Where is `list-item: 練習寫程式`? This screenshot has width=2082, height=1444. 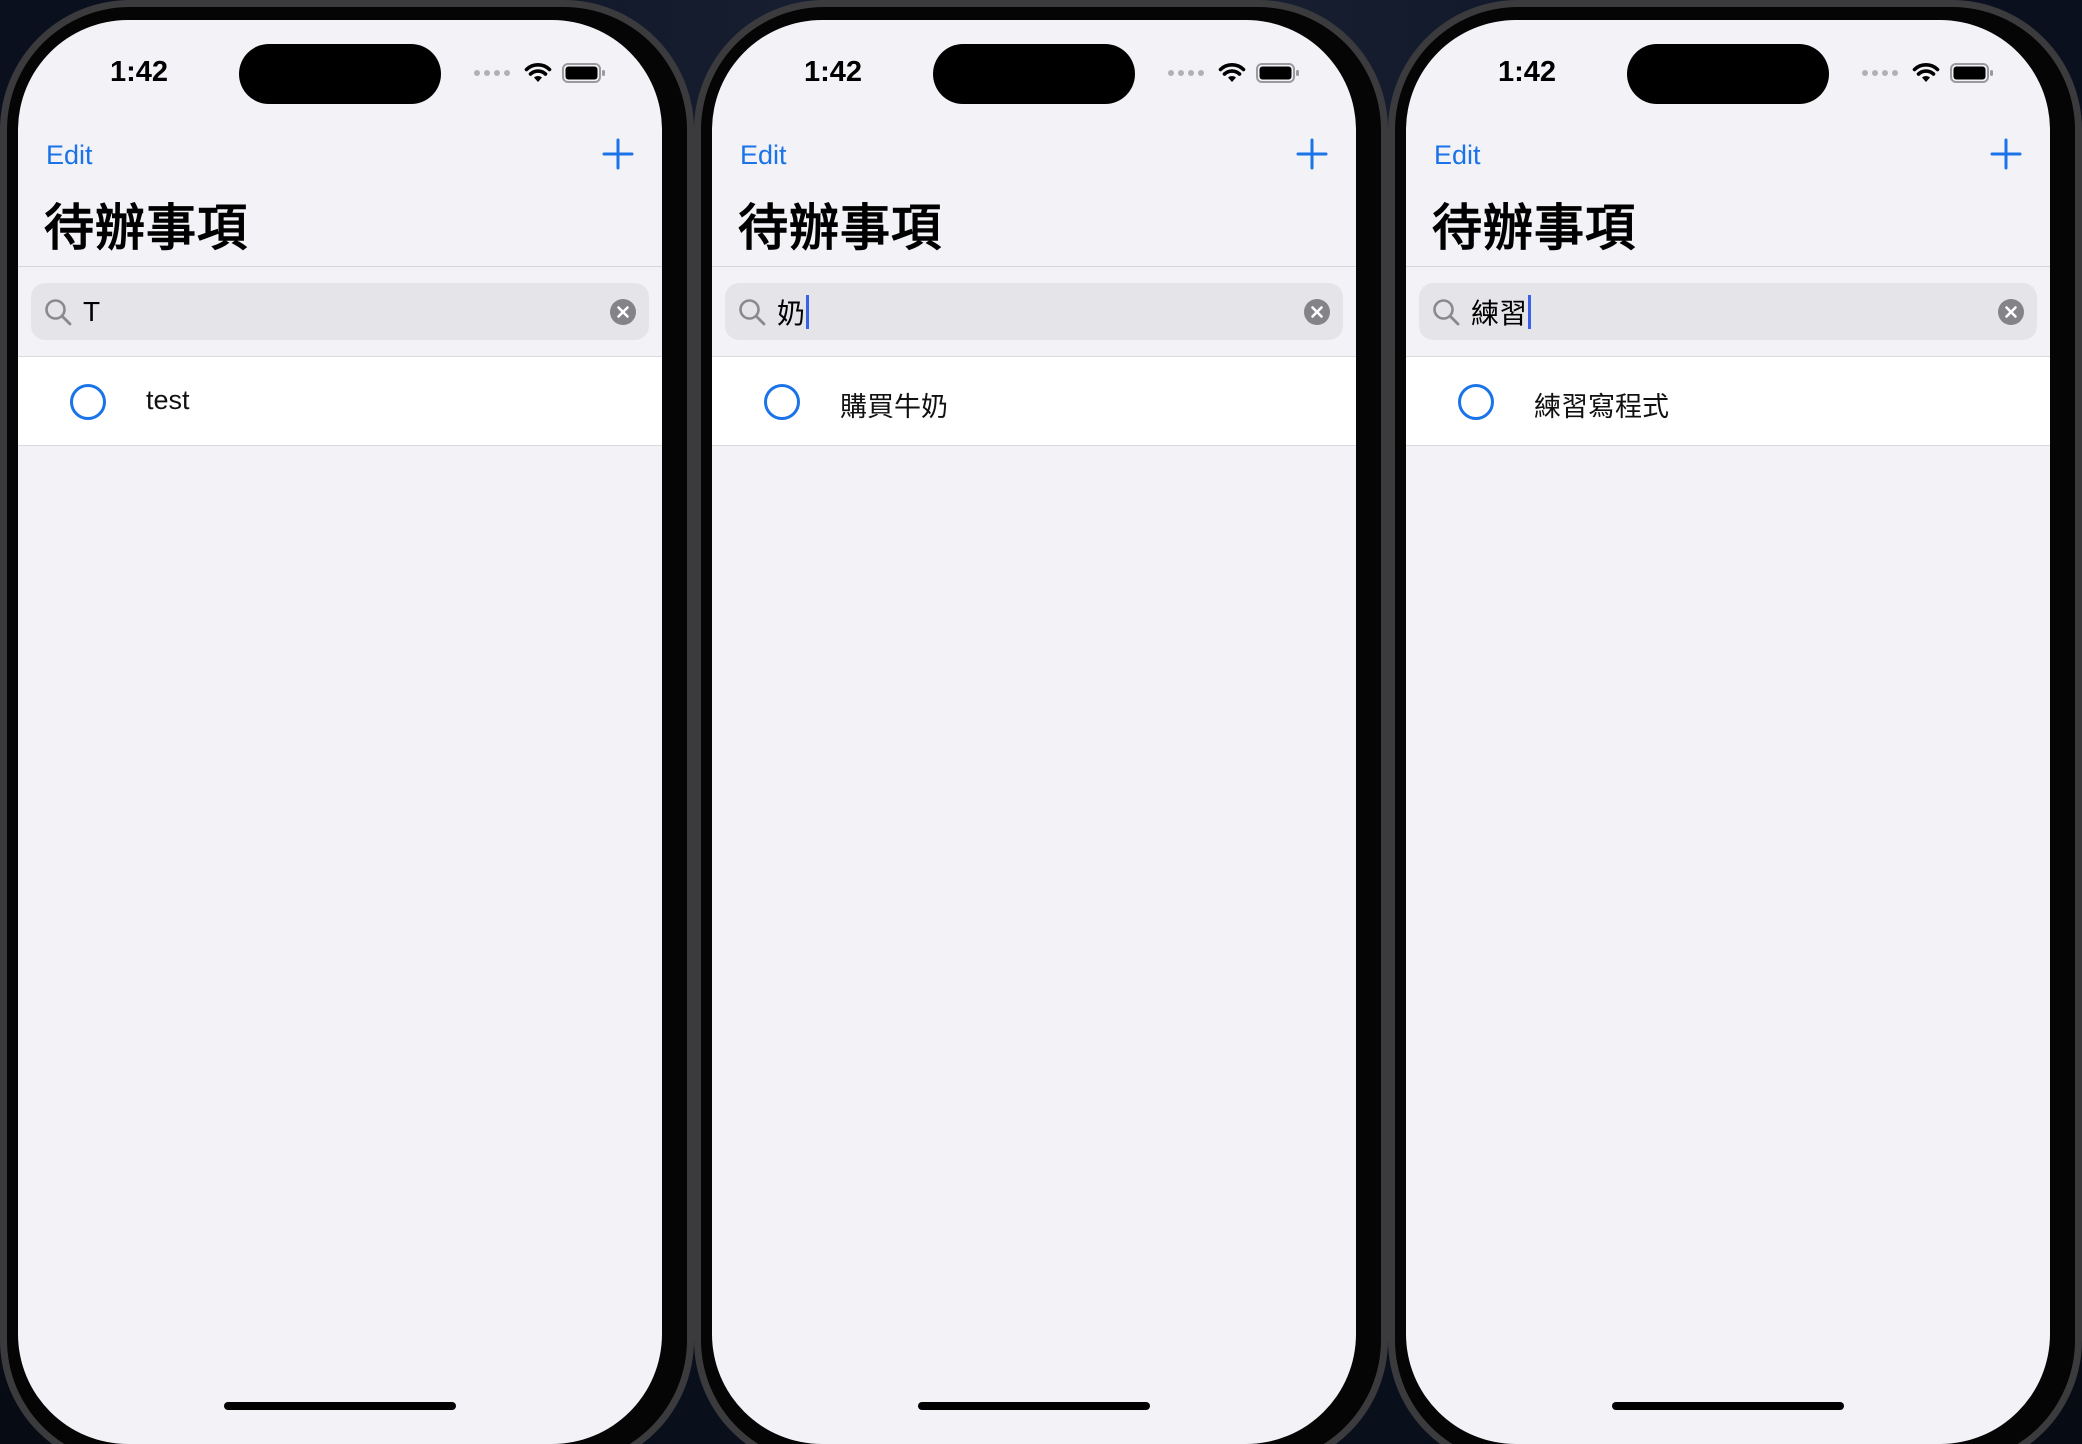
list-item: 練習寫程式 is located at coordinates (1728, 401).